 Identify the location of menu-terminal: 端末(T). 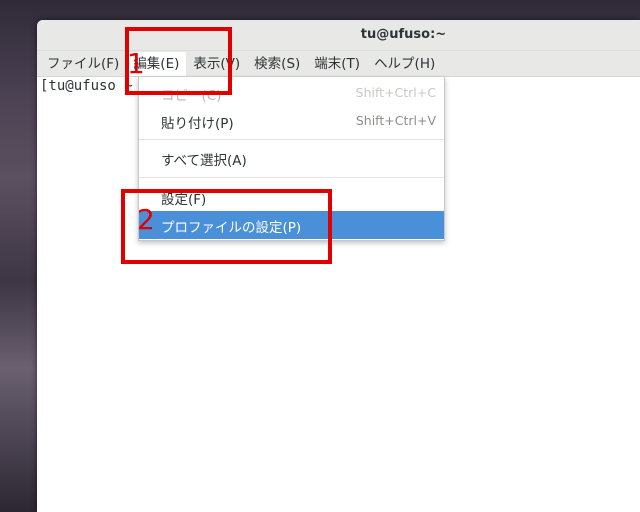
(337, 64).